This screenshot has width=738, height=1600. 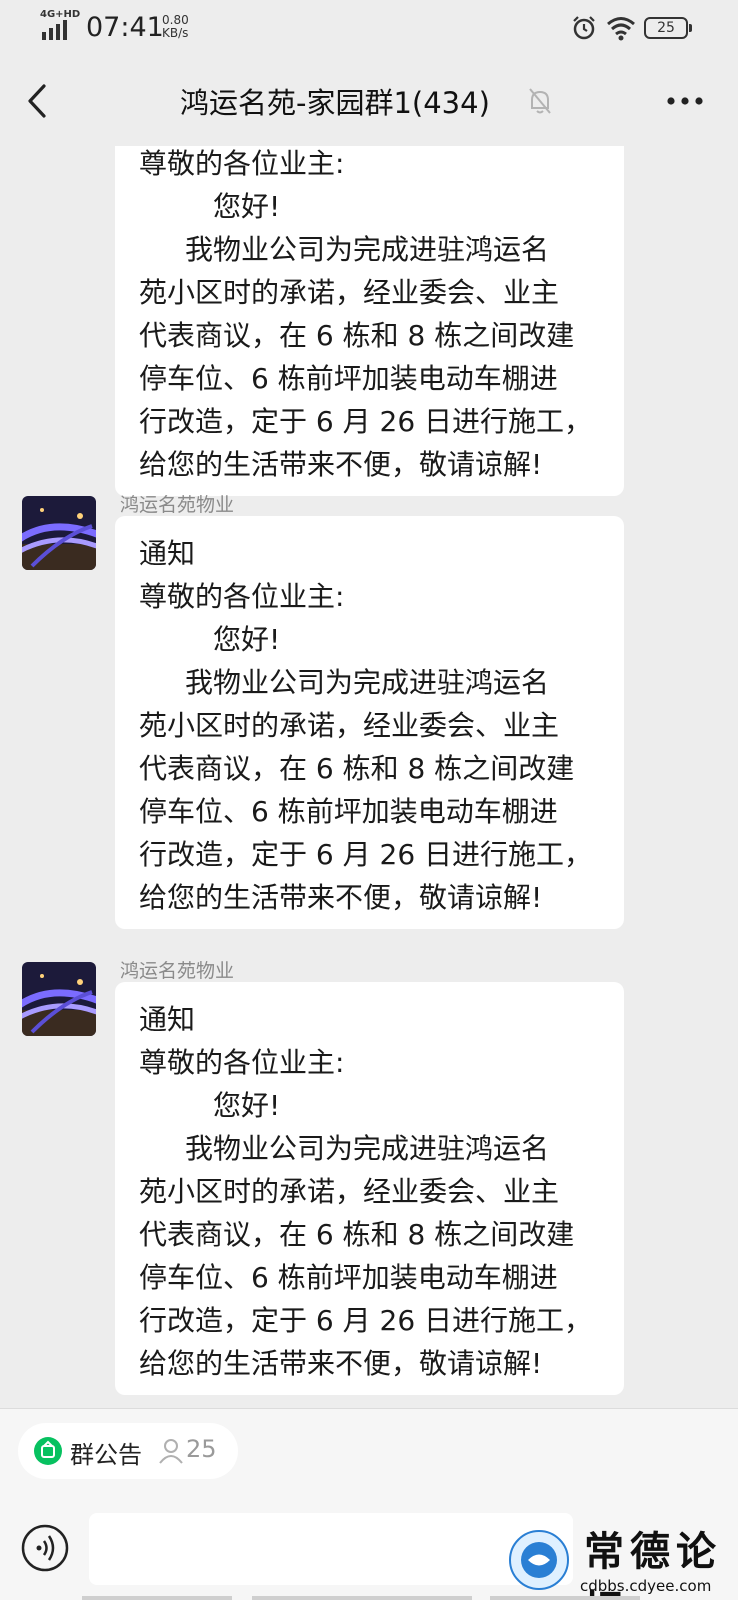 I want to click on chat-title: 鸿运名苑-家园群1(434), so click(x=335, y=103).